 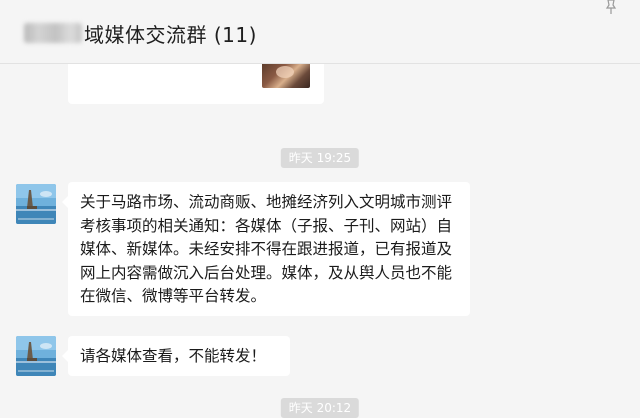 What do you see at coordinates (611, 7) in the screenshot?
I see `pin-icon` at bounding box center [611, 7].